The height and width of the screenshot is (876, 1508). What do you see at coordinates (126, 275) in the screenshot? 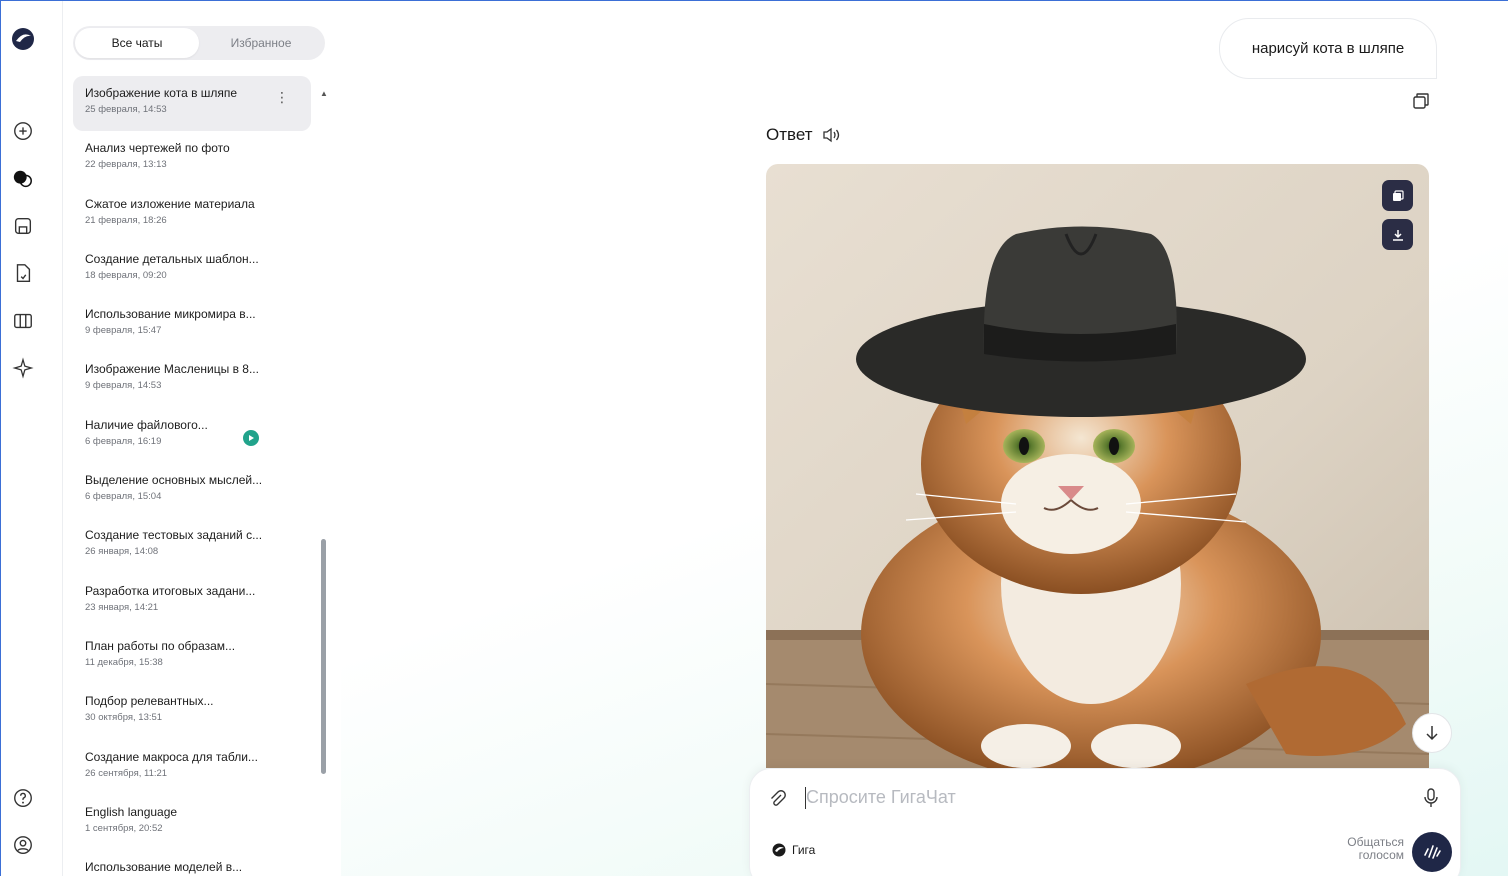
I see `chat-date: 18 февраля, 09:20` at bounding box center [126, 275].